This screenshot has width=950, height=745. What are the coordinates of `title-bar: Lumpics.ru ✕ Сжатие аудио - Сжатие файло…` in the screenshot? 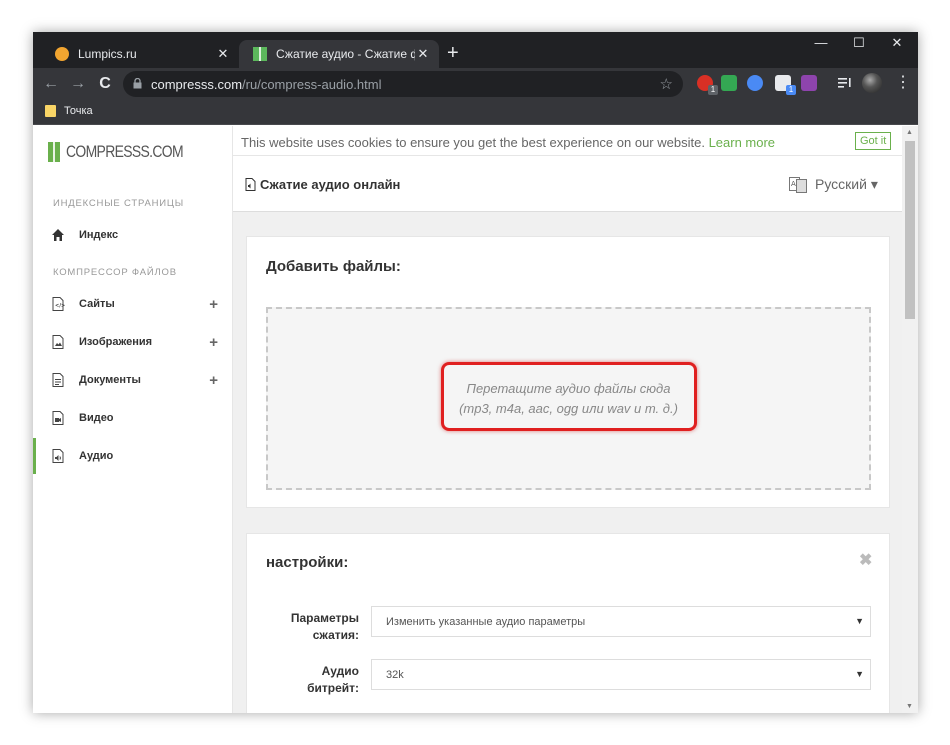 It's located at (475, 50).